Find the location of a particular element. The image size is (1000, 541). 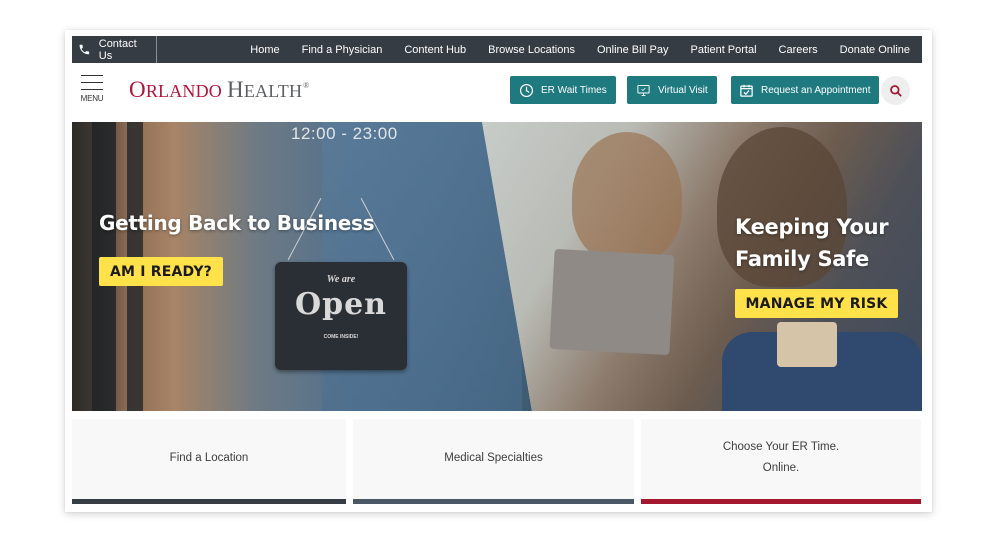

find-a-location-tile: Find a Location is located at coordinates (209, 461).